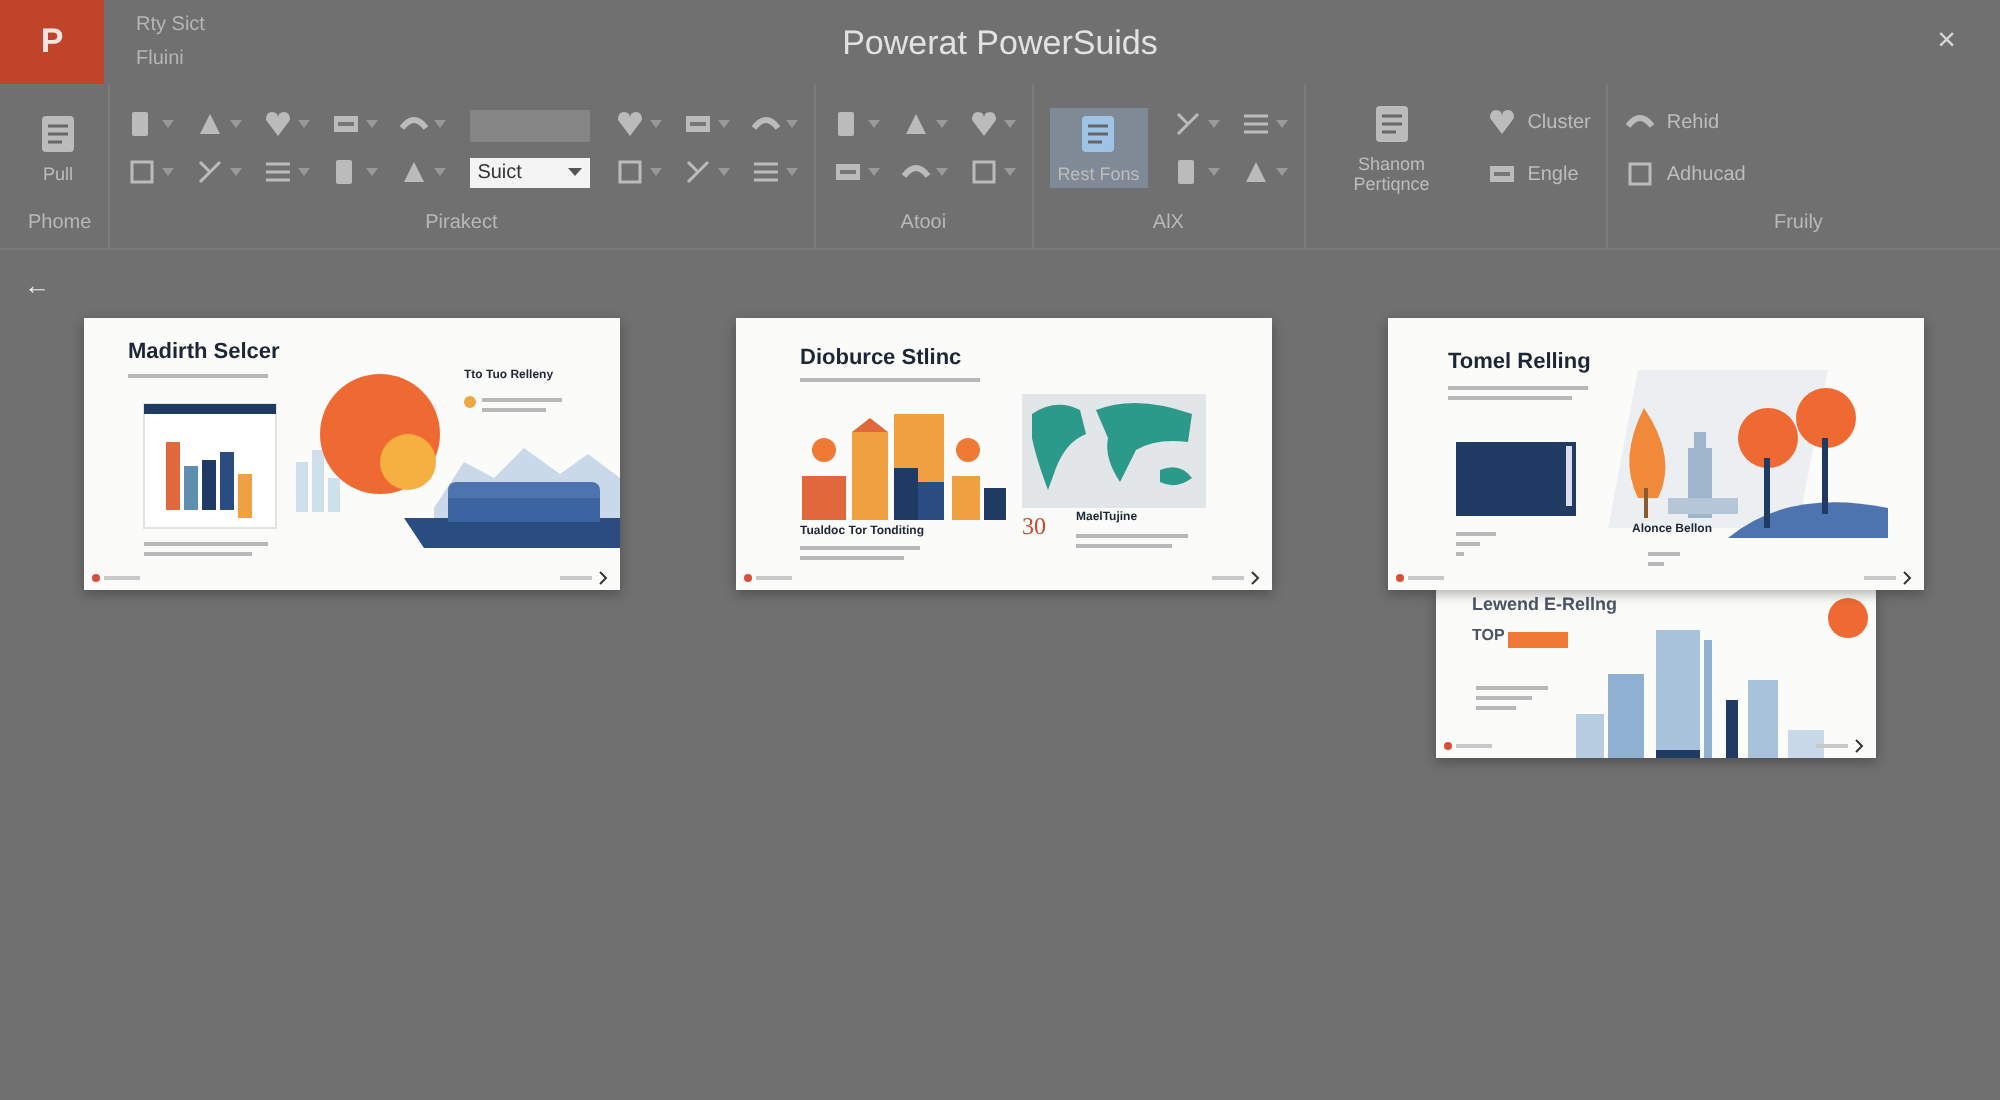 This screenshot has height=1100, width=2000. I want to click on screen-drawing, so click(1516, 479).